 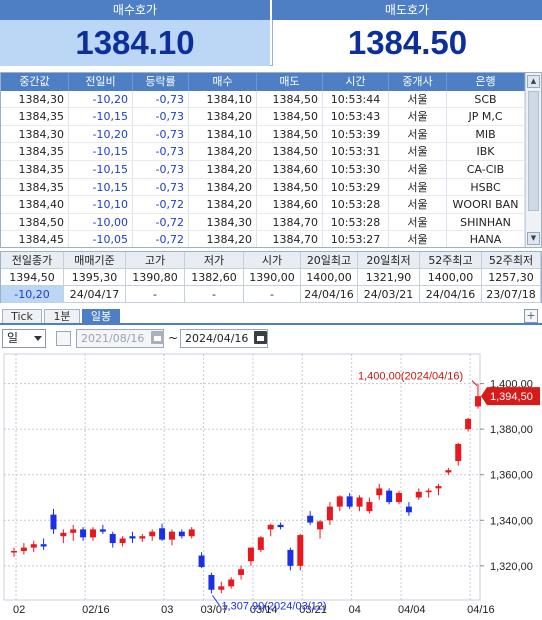 What do you see at coordinates (161, 82) in the screenshot?
I see `col-header: 등락률` at bounding box center [161, 82].